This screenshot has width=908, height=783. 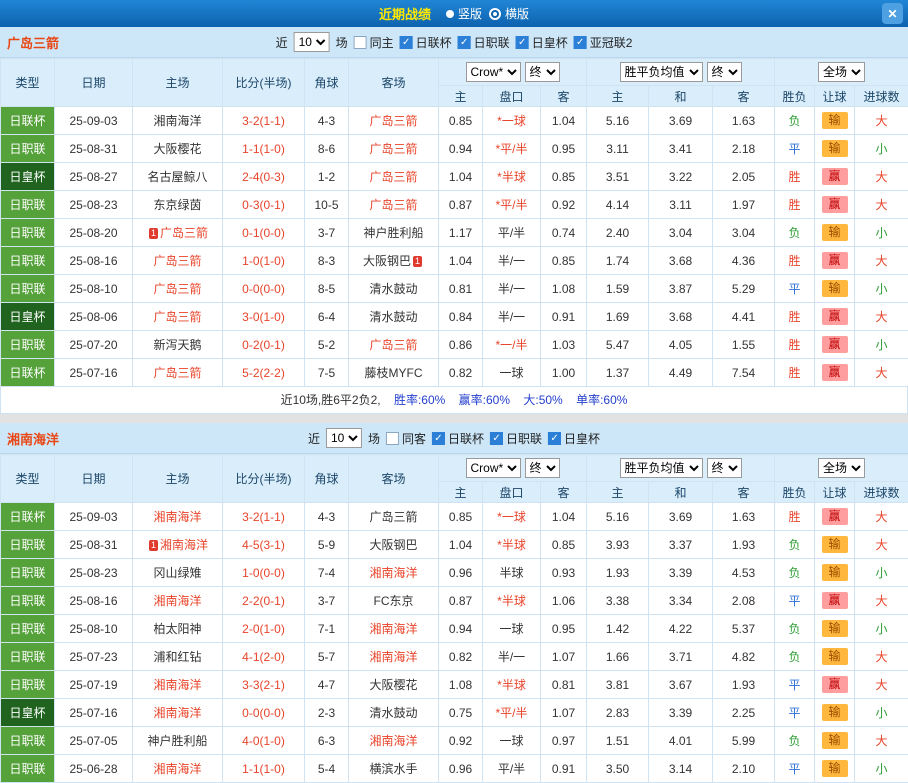 What do you see at coordinates (177, 573) in the screenshot?
I see `team-link: 冈山绿雉` at bounding box center [177, 573].